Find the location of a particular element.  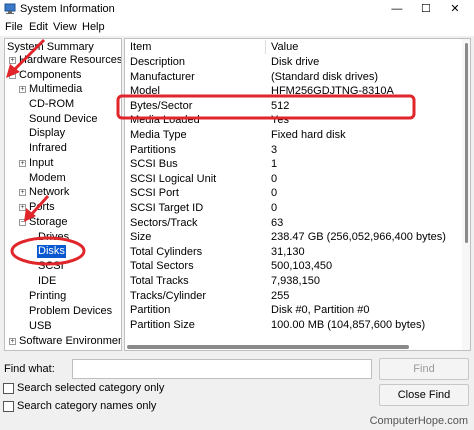

window-controls: — ☐ ✕ is located at coordinates (426, 8).